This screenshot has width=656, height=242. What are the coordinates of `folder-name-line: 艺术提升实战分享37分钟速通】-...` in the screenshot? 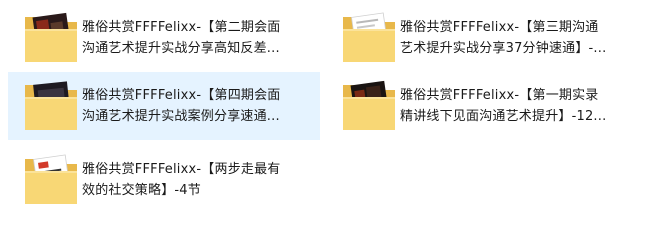 It's located at (503, 48).